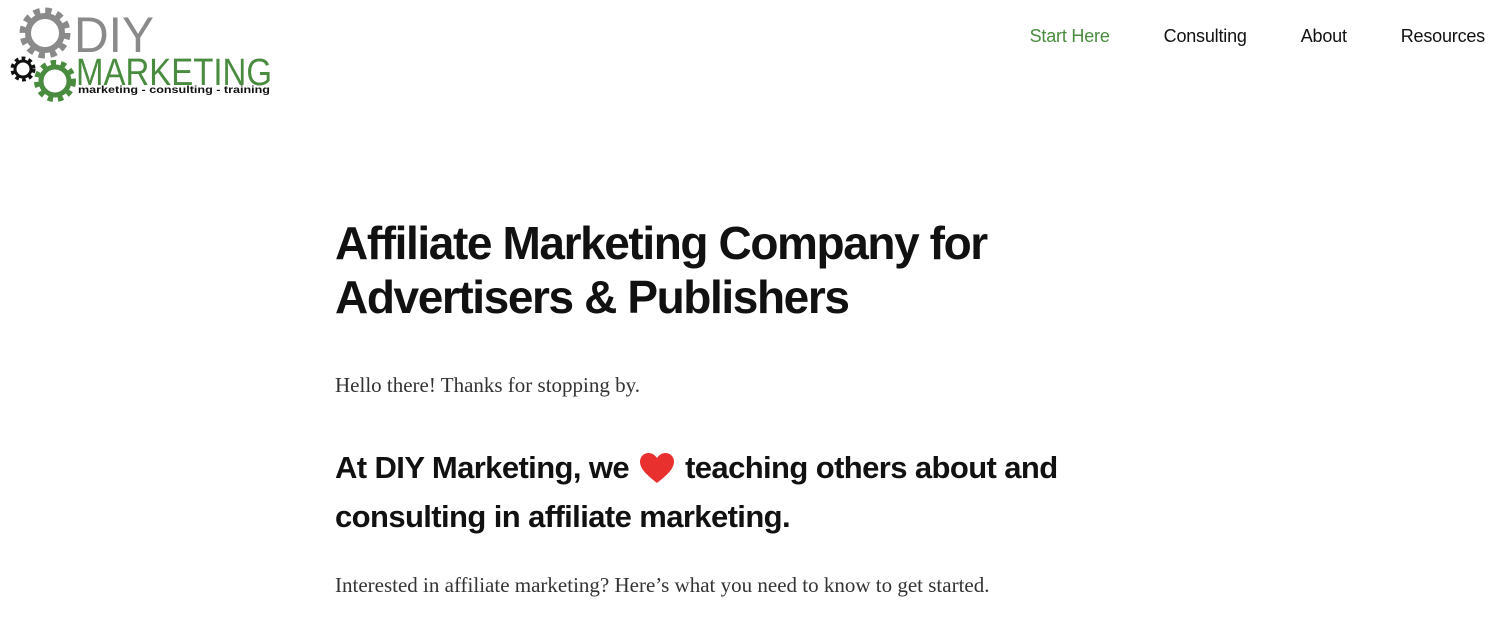 The image size is (1493, 621). What do you see at coordinates (1070, 36) in the screenshot?
I see `nav-item-start-here: Start Here` at bounding box center [1070, 36].